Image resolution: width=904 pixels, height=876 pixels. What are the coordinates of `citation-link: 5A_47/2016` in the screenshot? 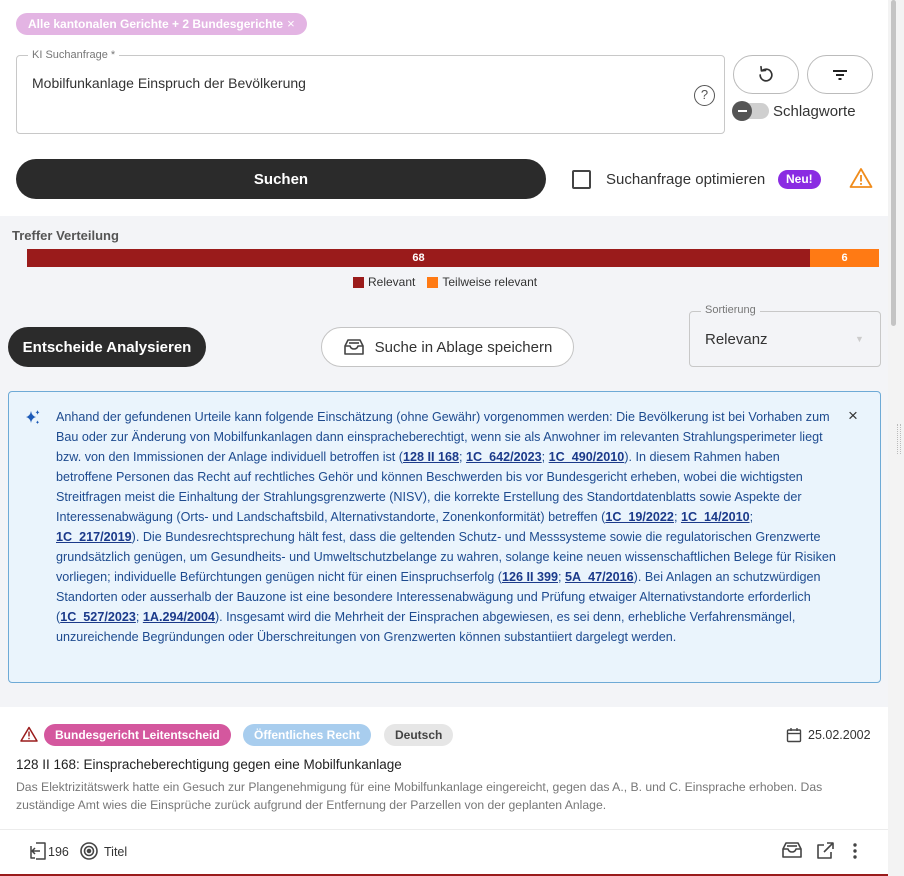 It's located at (599, 577).